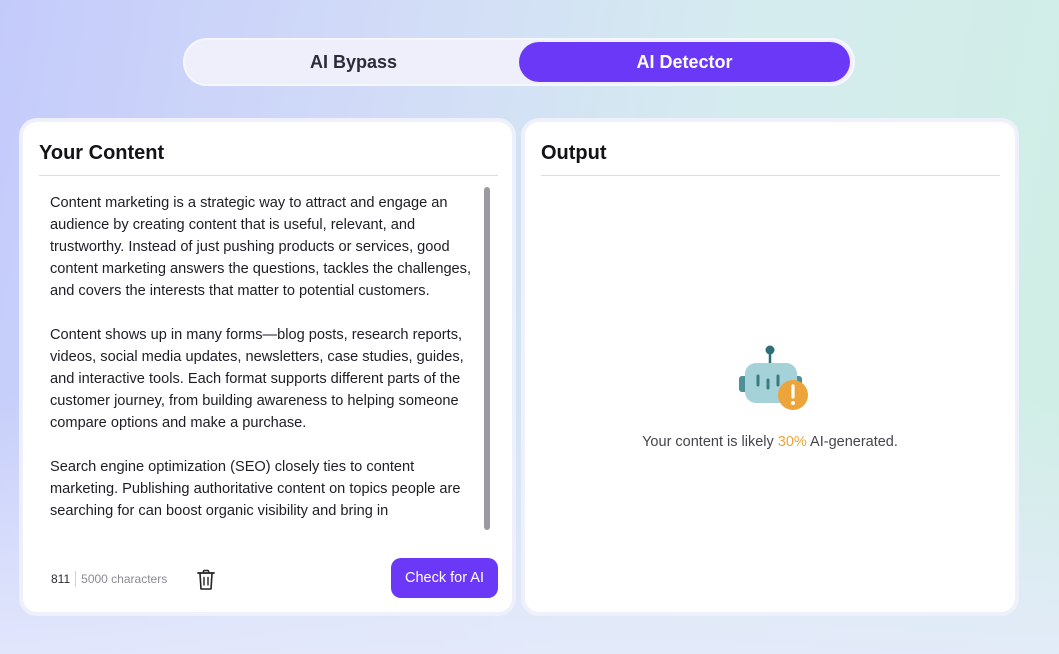 The width and height of the screenshot is (1059, 654). Describe the element at coordinates (710, 442) in the screenshot. I see `result-prefix: Your content is likely` at that location.